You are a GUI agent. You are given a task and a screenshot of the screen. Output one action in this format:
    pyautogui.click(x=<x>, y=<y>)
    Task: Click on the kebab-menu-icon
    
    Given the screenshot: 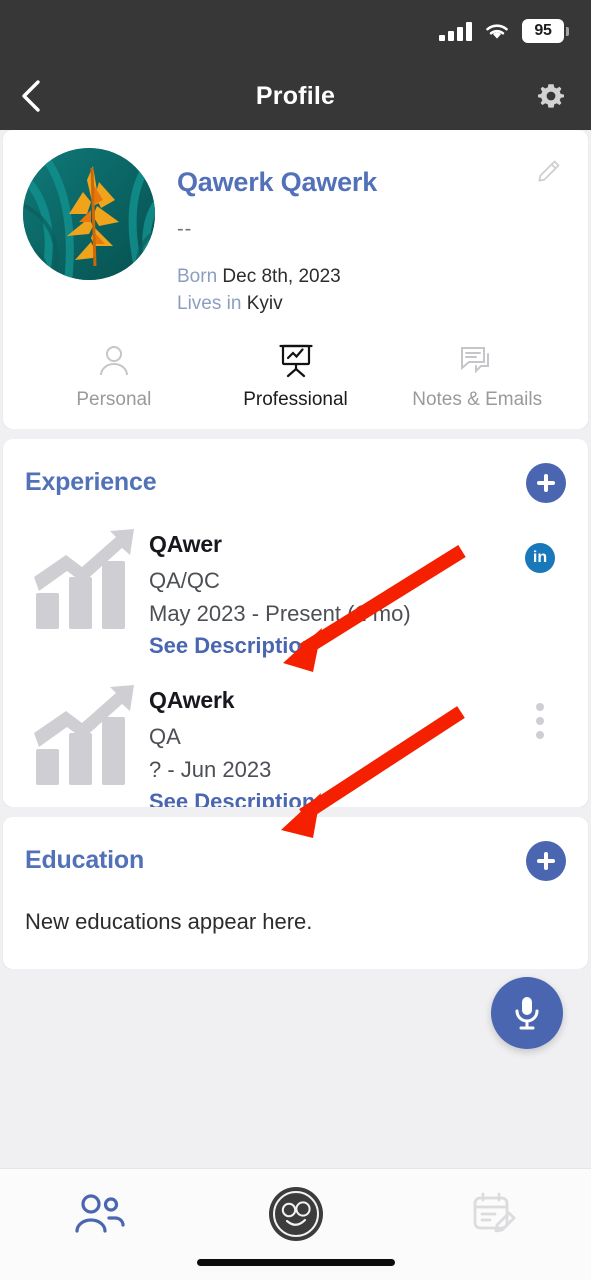 What is the action you would take?
    pyautogui.click(x=540, y=721)
    